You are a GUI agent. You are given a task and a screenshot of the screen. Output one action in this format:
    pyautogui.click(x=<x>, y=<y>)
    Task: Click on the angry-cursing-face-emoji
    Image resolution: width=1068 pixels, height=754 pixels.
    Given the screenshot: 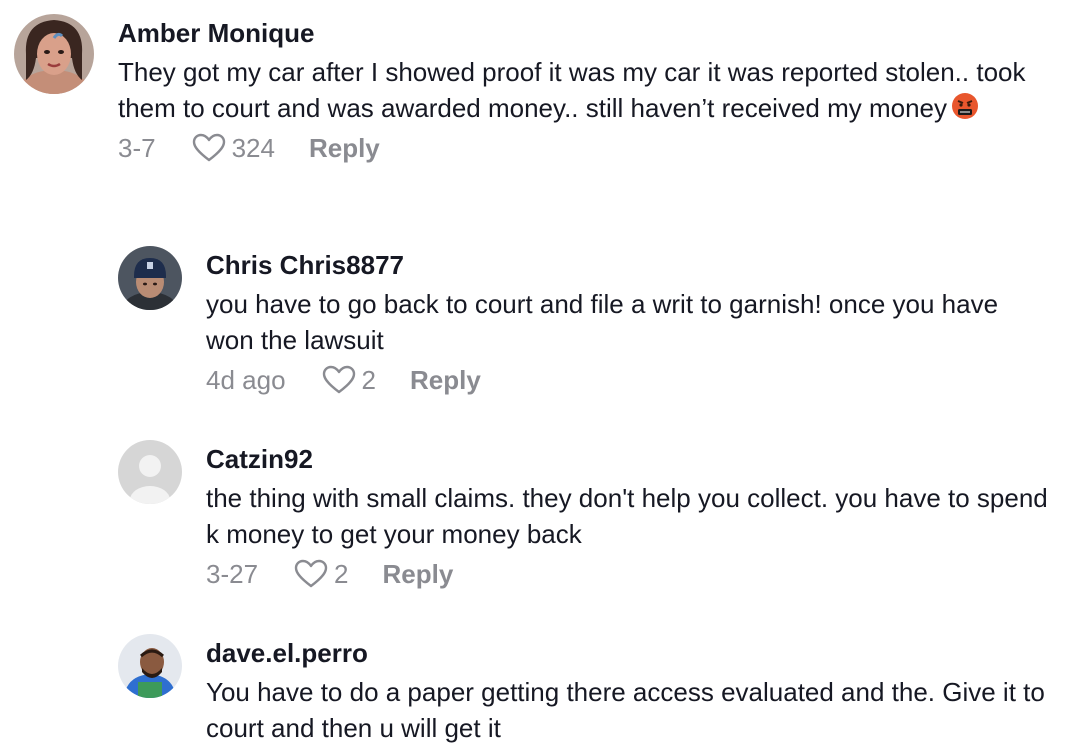 What is the action you would take?
    pyautogui.click(x=965, y=106)
    